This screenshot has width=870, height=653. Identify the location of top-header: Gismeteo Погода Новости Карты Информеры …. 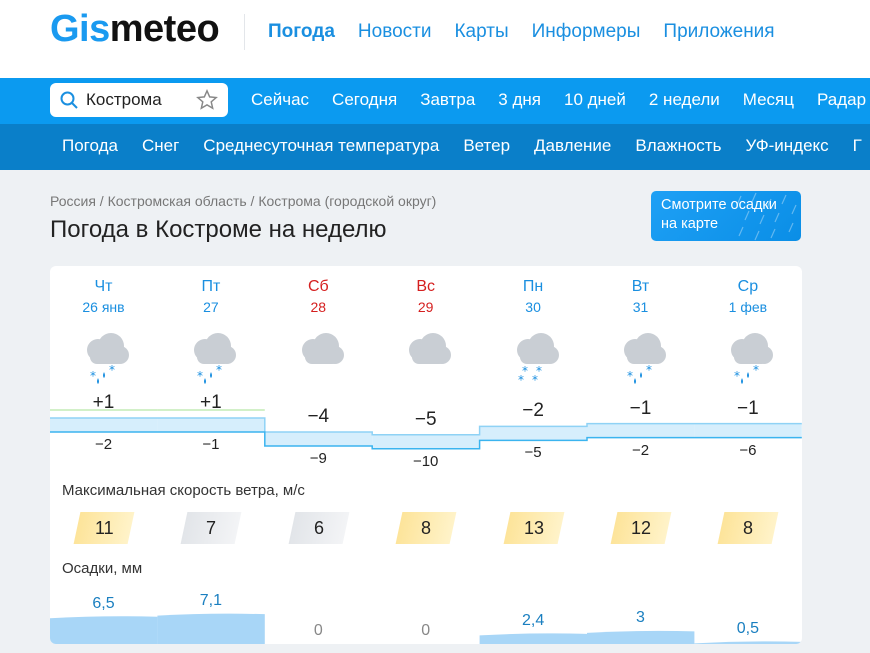
(435, 39).